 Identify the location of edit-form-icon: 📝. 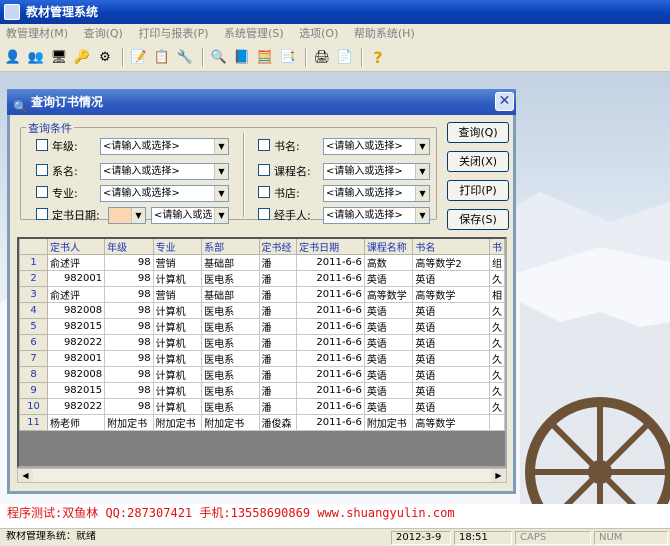
(139, 57).